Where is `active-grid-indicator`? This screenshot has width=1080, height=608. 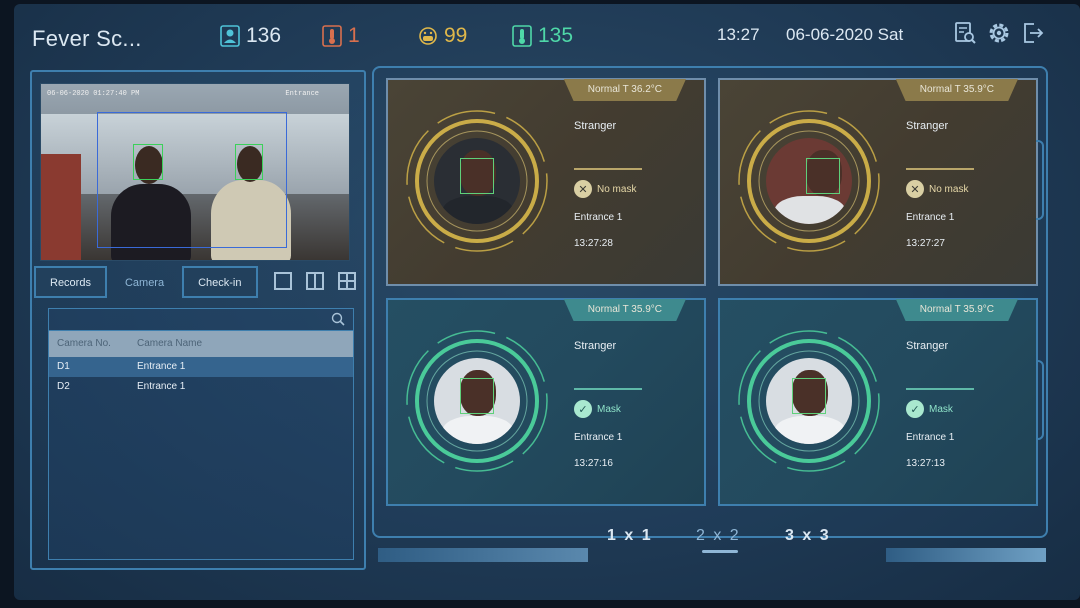 active-grid-indicator is located at coordinates (720, 551).